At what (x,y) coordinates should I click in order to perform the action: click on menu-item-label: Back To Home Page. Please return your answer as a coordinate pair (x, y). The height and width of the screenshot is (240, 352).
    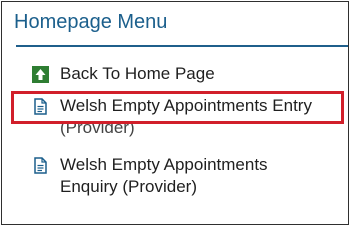
    Looking at the image, I should click on (137, 73).